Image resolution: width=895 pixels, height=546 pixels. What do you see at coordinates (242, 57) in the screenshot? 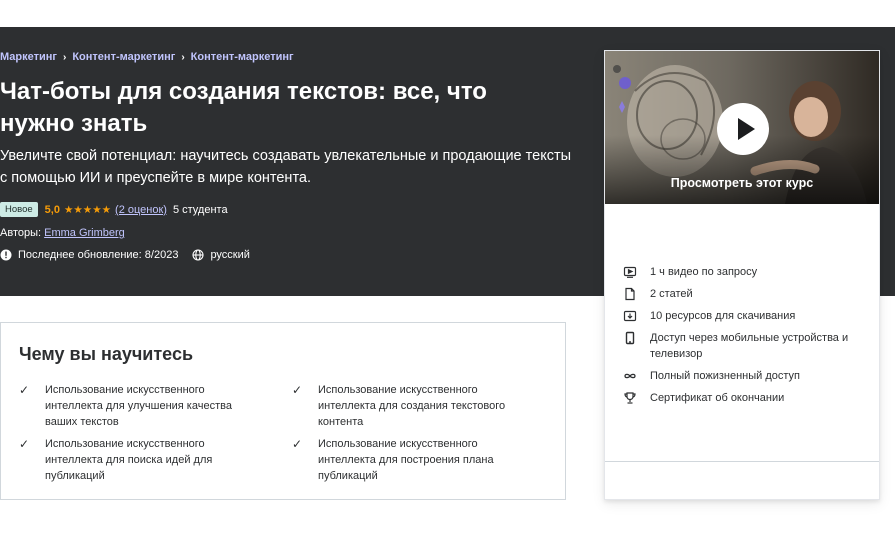
I see `breadcrumb-item-content-marketing-topic: Контент-маркетинг` at bounding box center [242, 57].